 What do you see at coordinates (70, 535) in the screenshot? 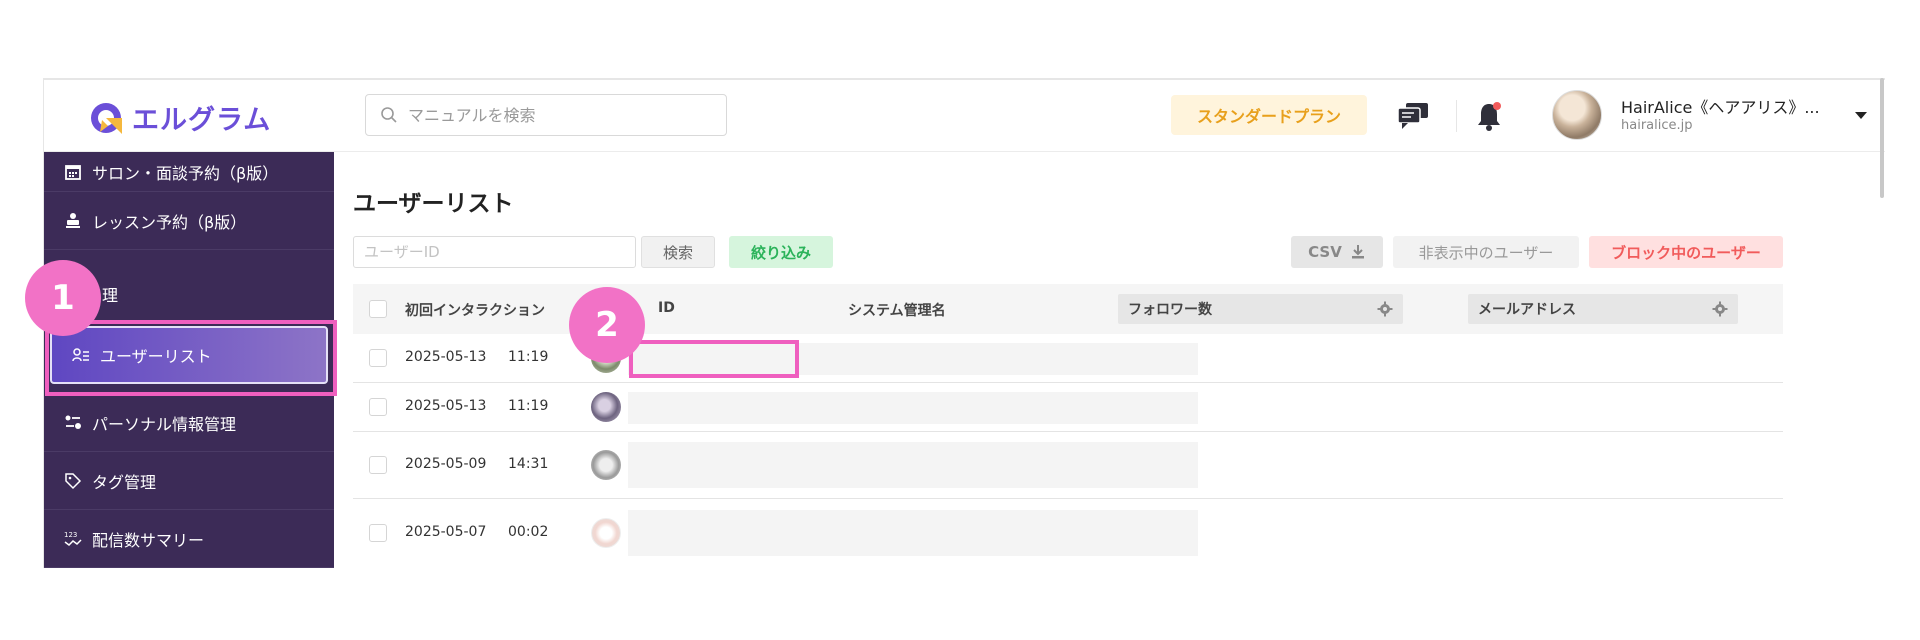
I see `svg-text: 123` at bounding box center [70, 535].